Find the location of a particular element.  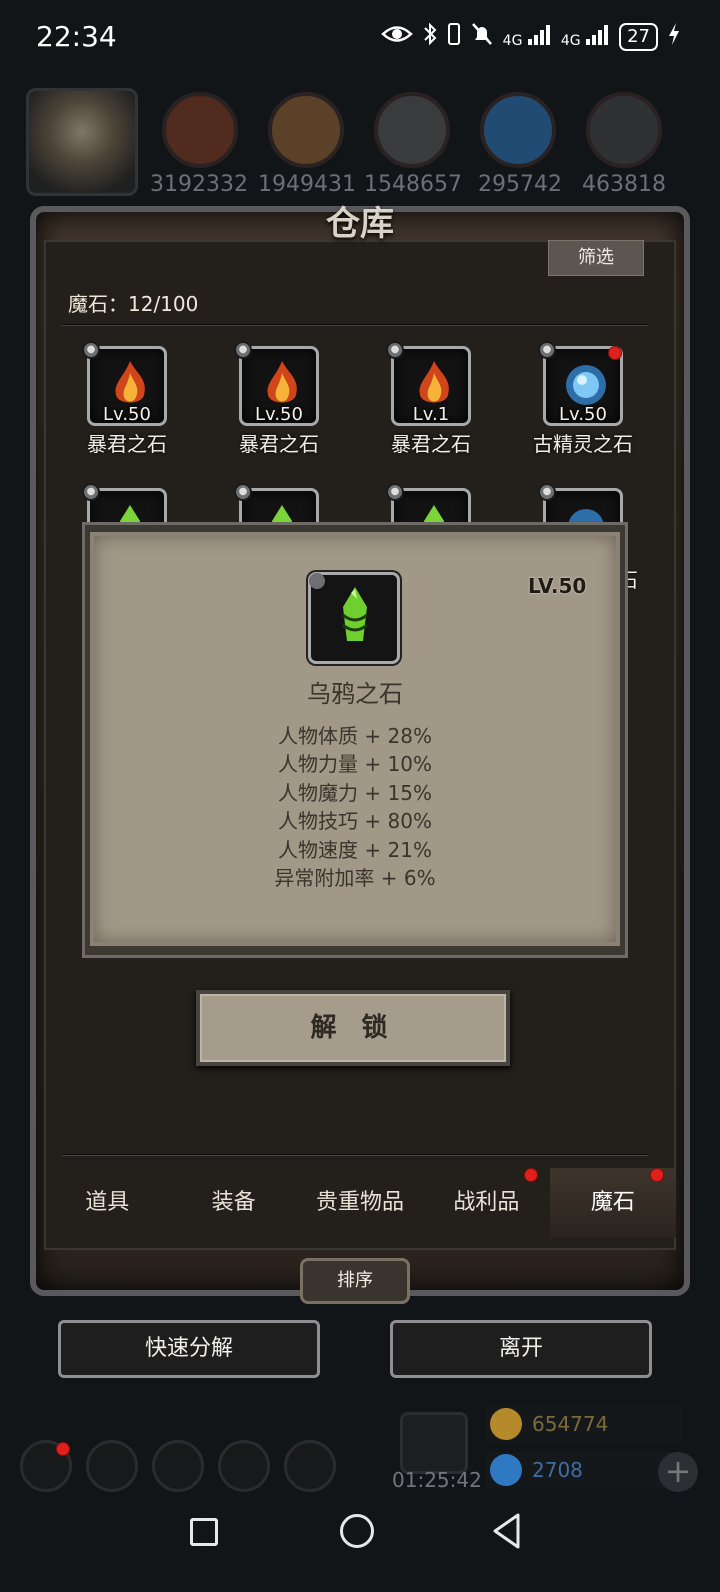

stat-line: 异常附加率 + 6% is located at coordinates (355, 878).